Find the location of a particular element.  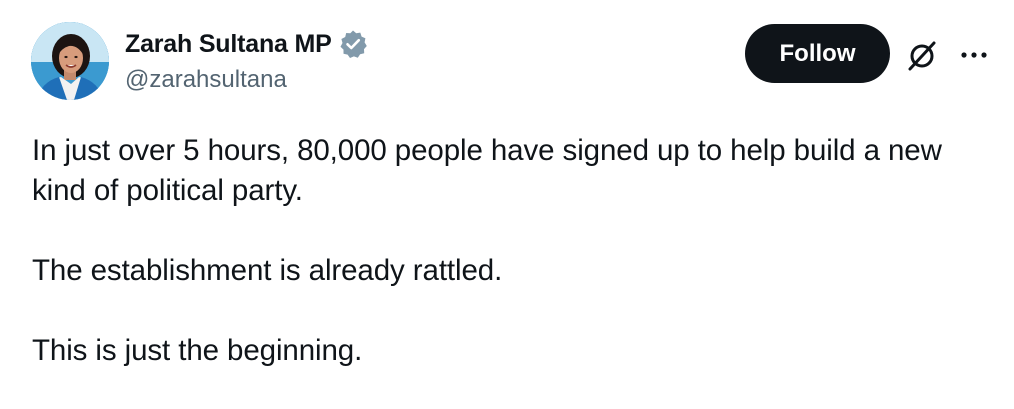

avatar is located at coordinates (70, 61).